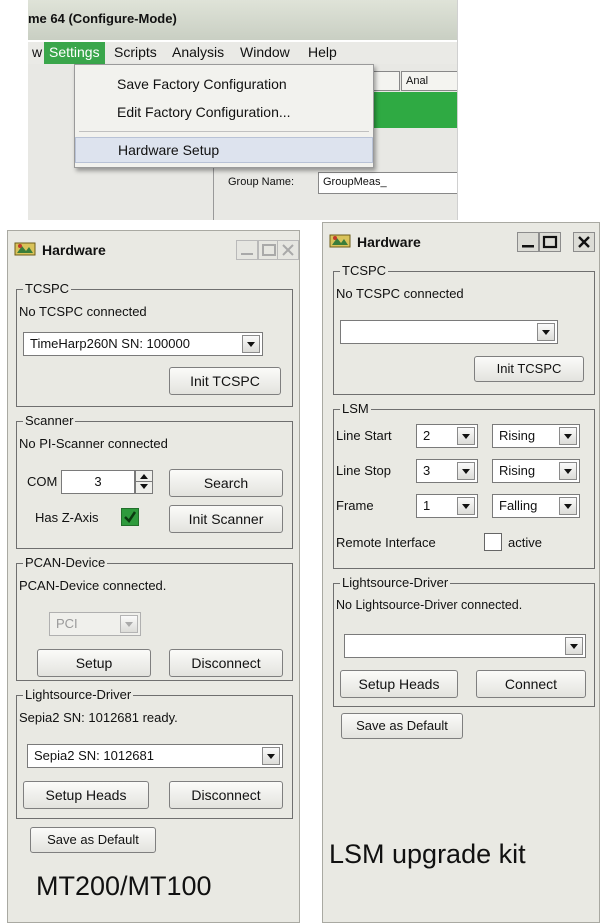  I want to click on lightsource-status: No Lightsource-Driver connected., so click(429, 605).